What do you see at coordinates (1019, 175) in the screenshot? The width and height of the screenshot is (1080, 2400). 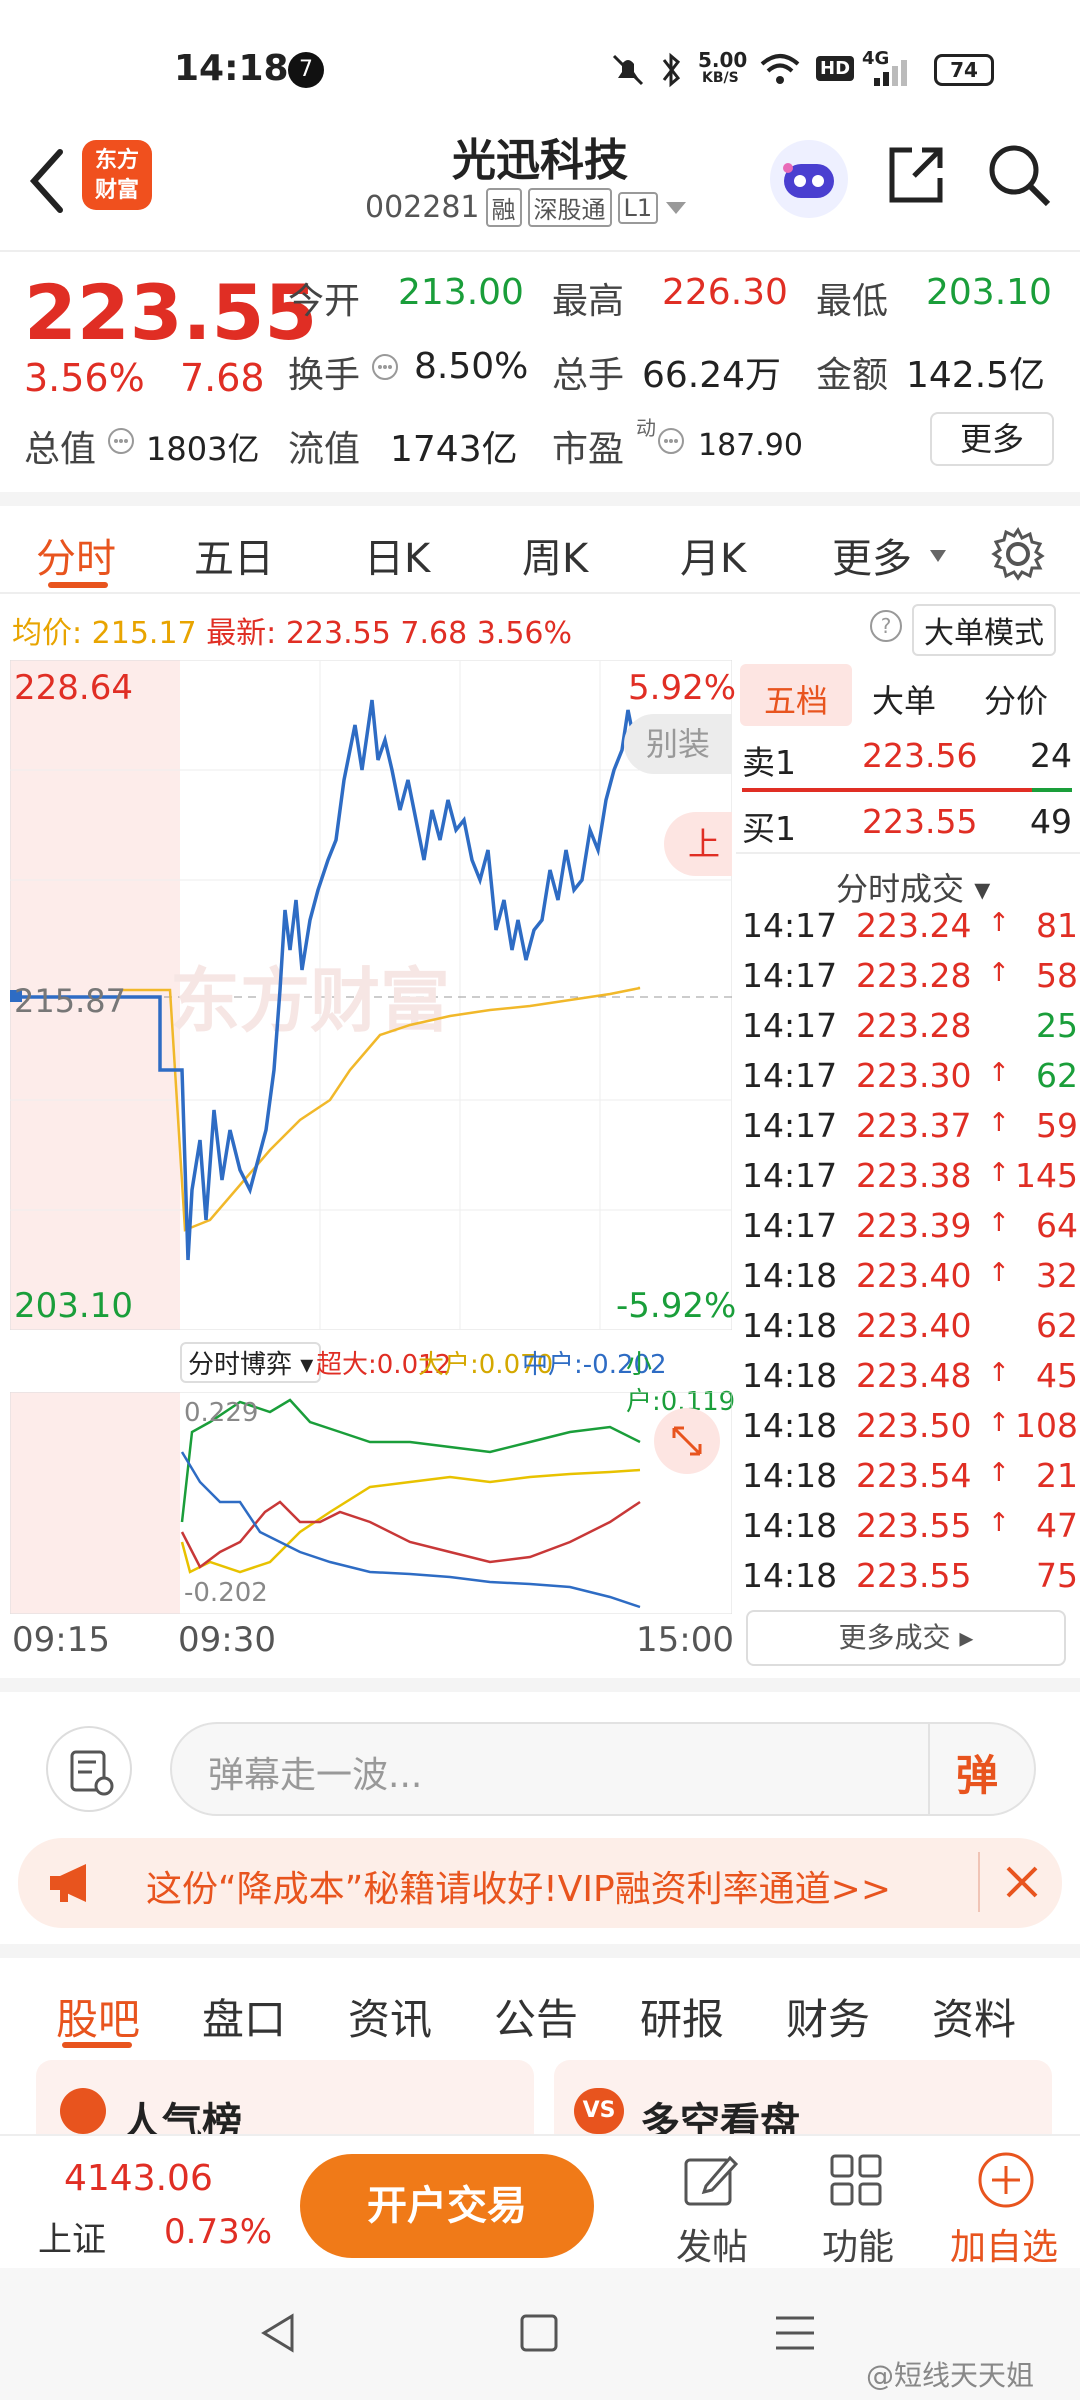 I see `search-icon` at bounding box center [1019, 175].